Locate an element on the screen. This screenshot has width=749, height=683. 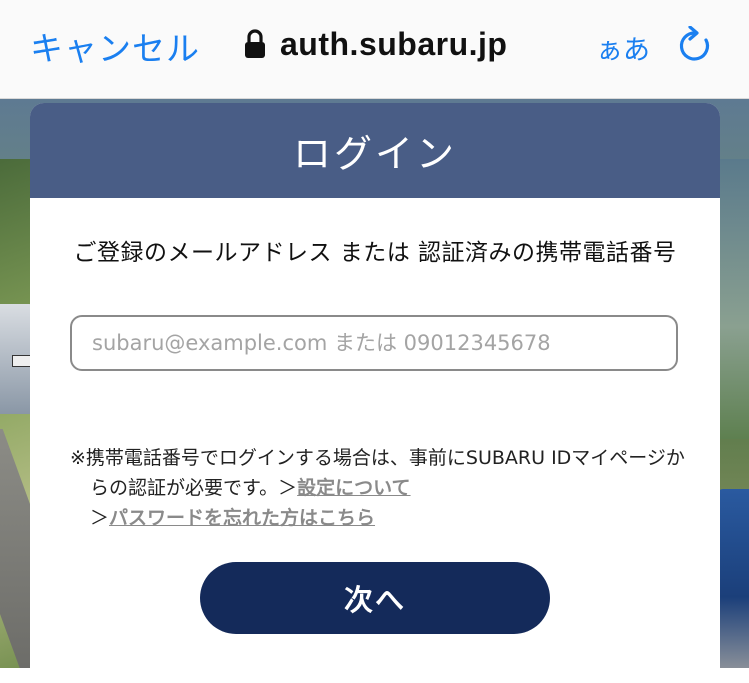
settings-link: 設定について is located at coordinates (353, 488).